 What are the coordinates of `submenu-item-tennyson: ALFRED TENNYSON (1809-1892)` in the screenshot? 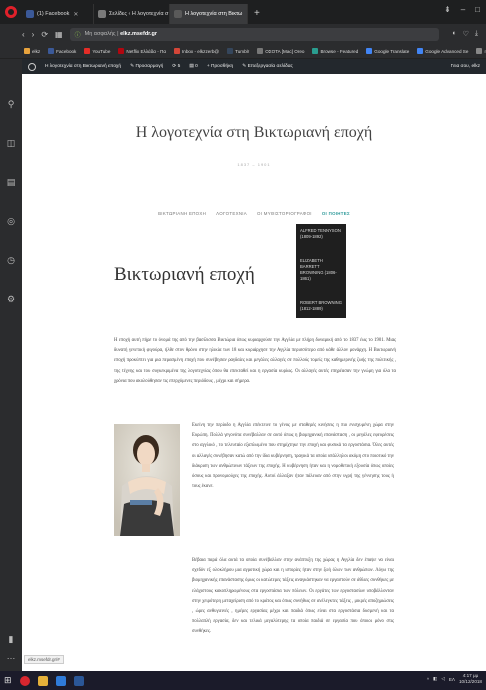 It's located at (321, 234).